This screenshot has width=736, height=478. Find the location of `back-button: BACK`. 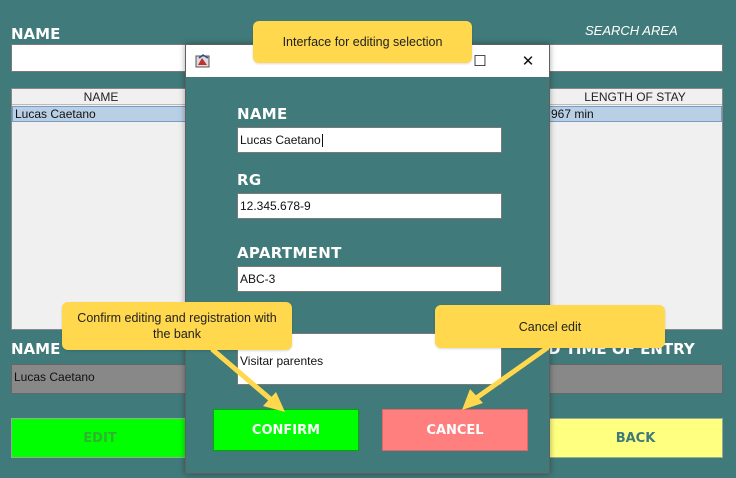

back-button: BACK is located at coordinates (635, 438).